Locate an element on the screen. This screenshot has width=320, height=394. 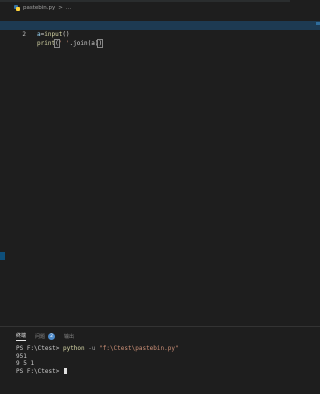
title-bar is located at coordinates (145, 1).